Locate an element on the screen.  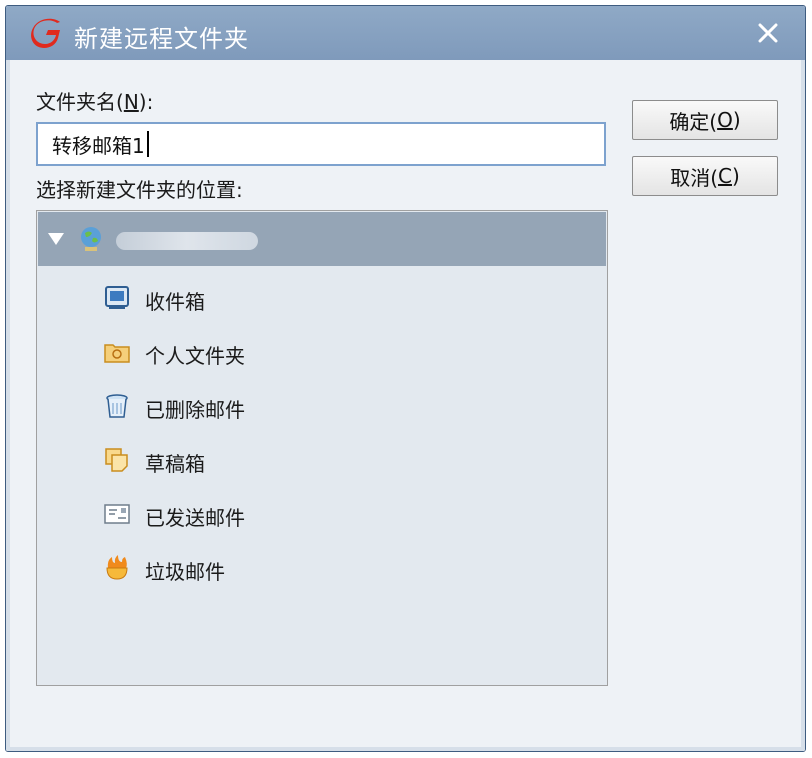
tree-item-deleted: 已删除邮件 is located at coordinates (303, 407).